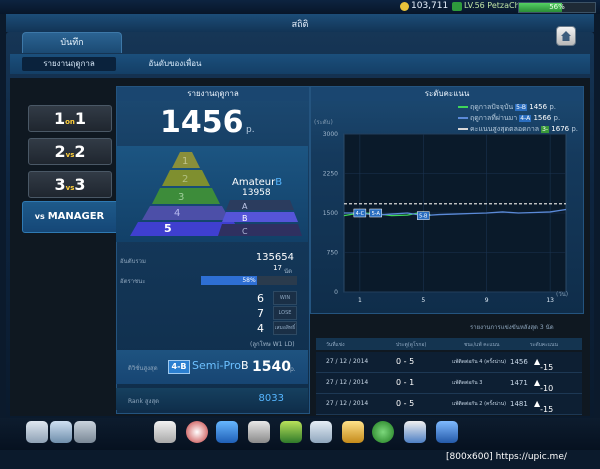 Image resolution: width=600 pixels, height=469 pixels. I want to click on th-date: วันที่แข่ง, so click(335, 345).